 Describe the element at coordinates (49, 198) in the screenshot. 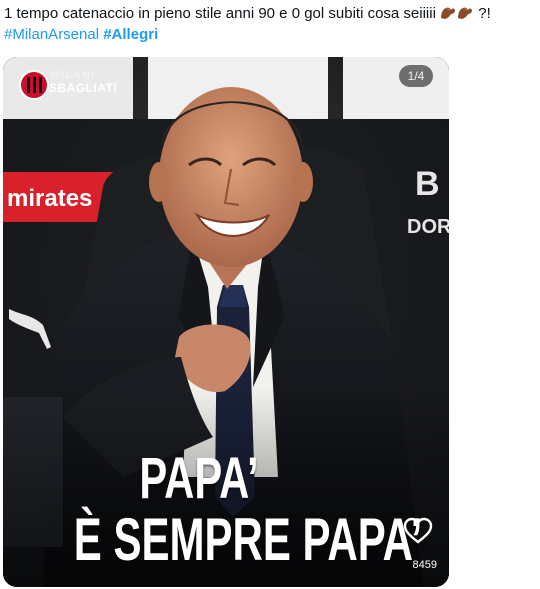

I see `sponsor-text-emirates: mirates` at that location.